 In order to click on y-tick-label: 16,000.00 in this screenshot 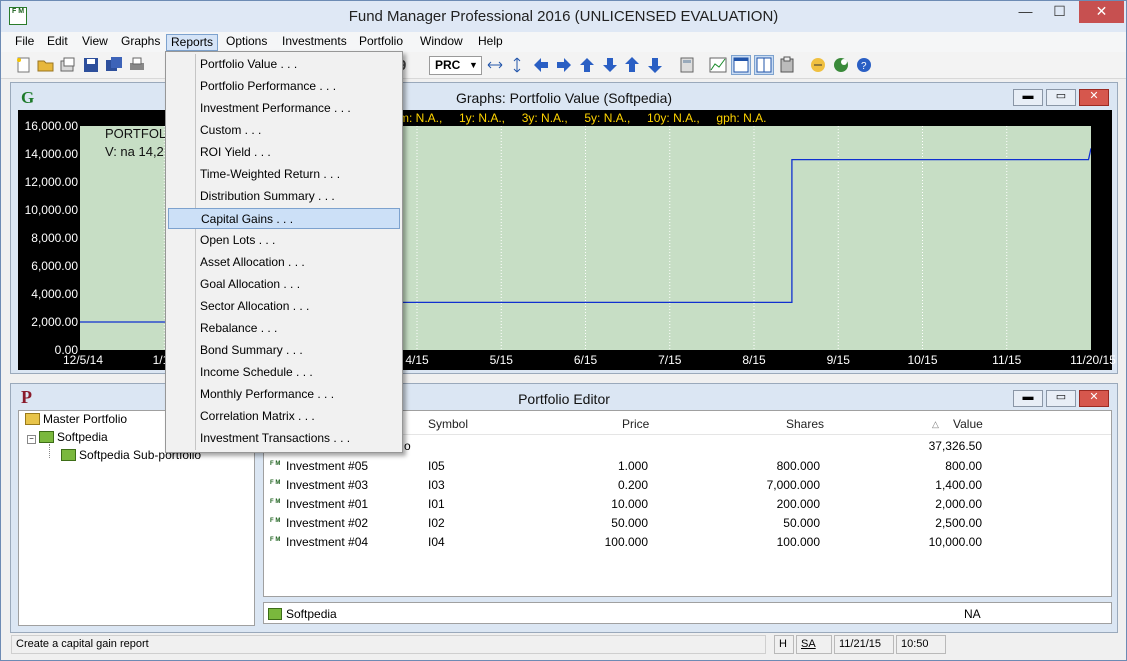, I will do `click(51, 126)`.